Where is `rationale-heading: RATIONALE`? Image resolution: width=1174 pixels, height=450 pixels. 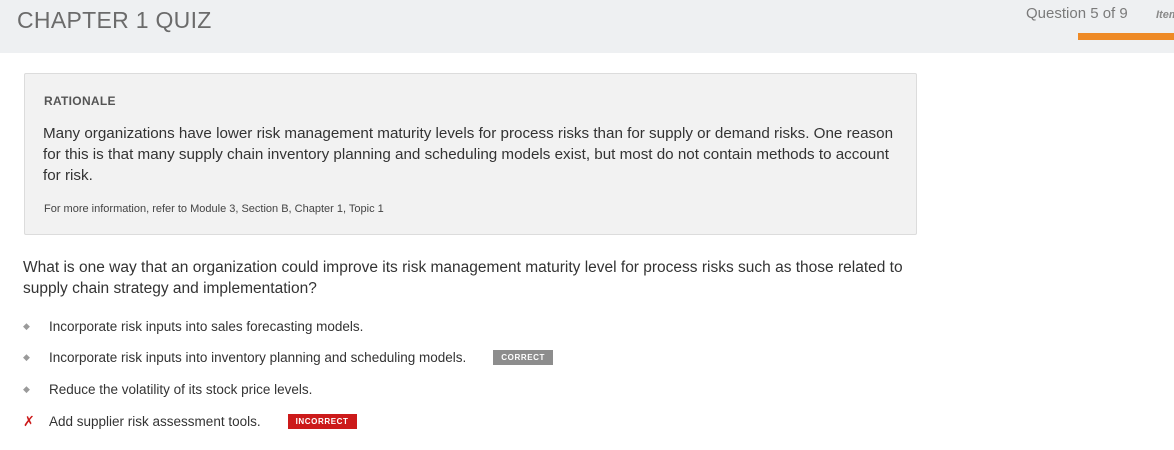 rationale-heading: RATIONALE is located at coordinates (80, 101).